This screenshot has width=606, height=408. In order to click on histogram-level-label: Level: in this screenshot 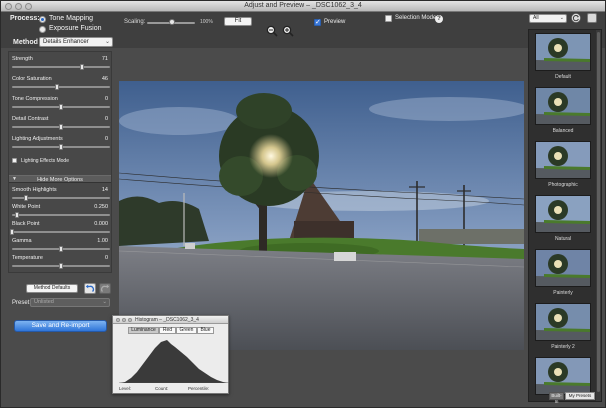, I will do `click(125, 388)`.